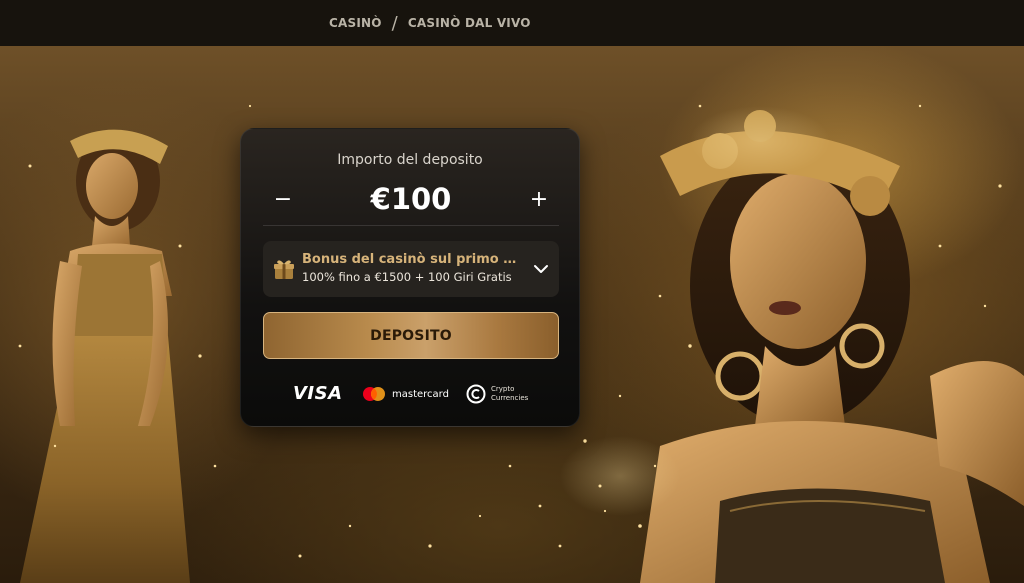 This screenshot has height=583, width=1024. What do you see at coordinates (355, 23) in the screenshot?
I see `breadcrumb-casino-link: CASINÒ` at bounding box center [355, 23].